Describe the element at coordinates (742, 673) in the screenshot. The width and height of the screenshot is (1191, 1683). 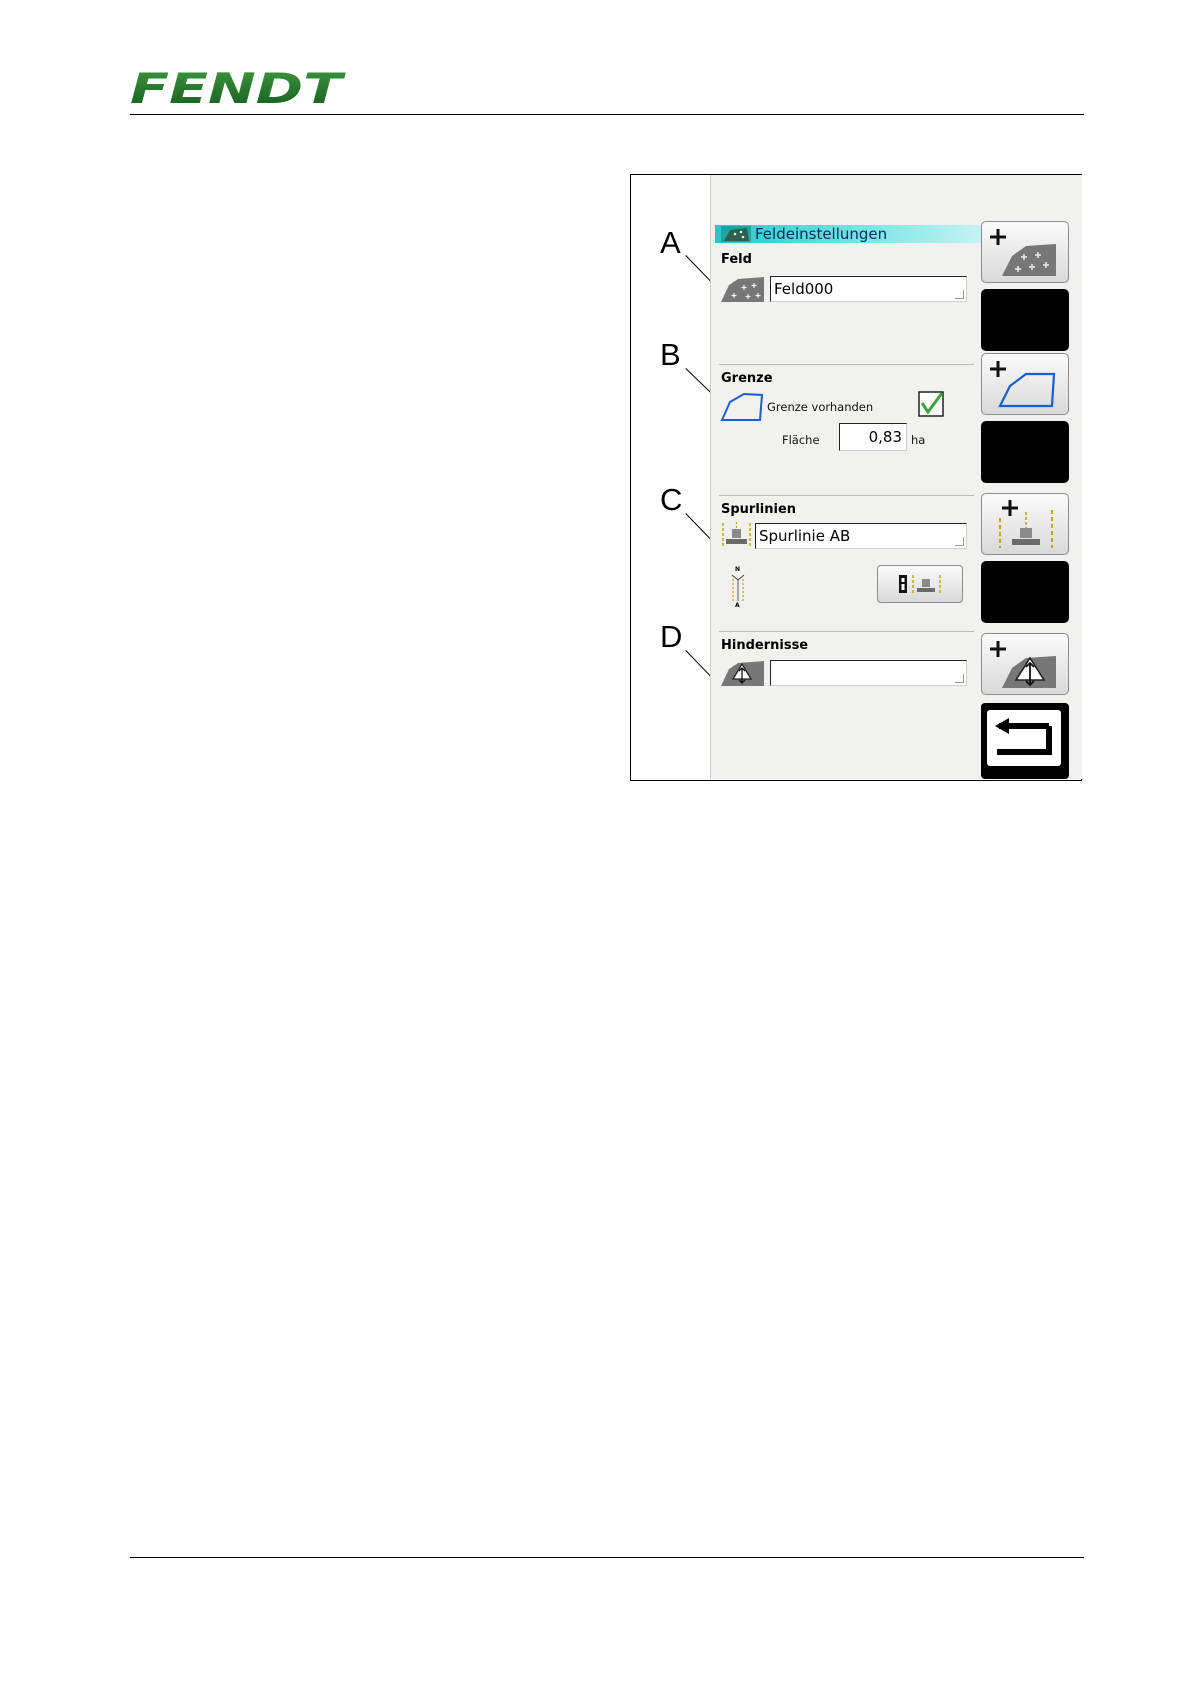
I see `obstacle-icon` at that location.